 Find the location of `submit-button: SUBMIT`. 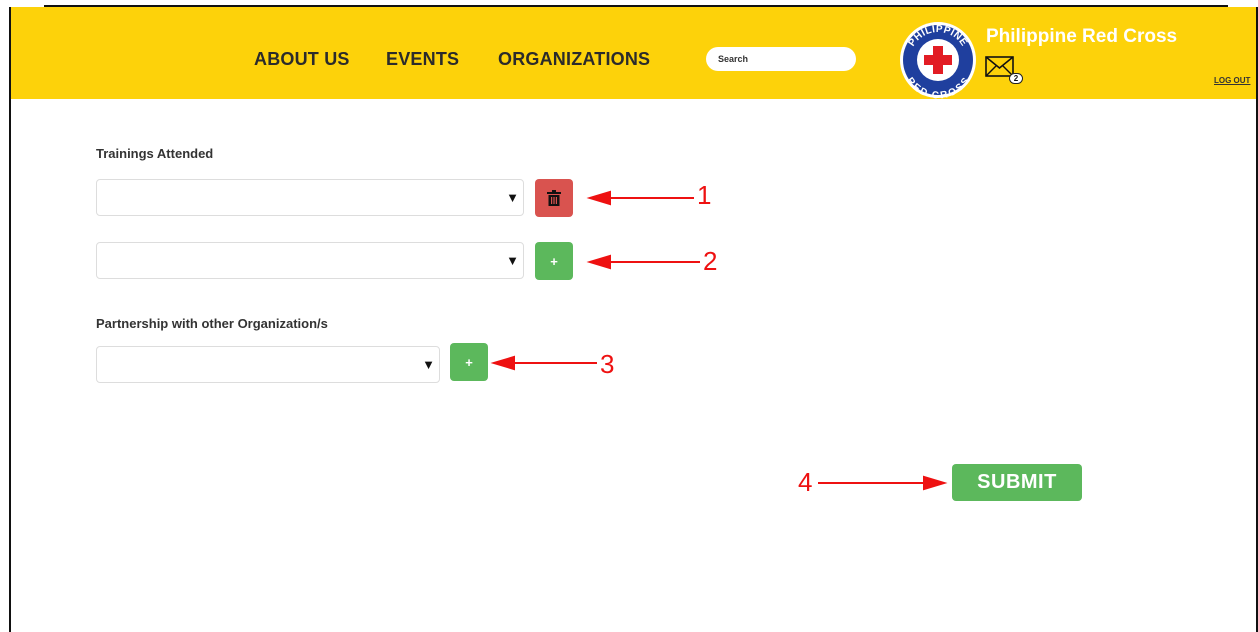

submit-button: SUBMIT is located at coordinates (1017, 482).